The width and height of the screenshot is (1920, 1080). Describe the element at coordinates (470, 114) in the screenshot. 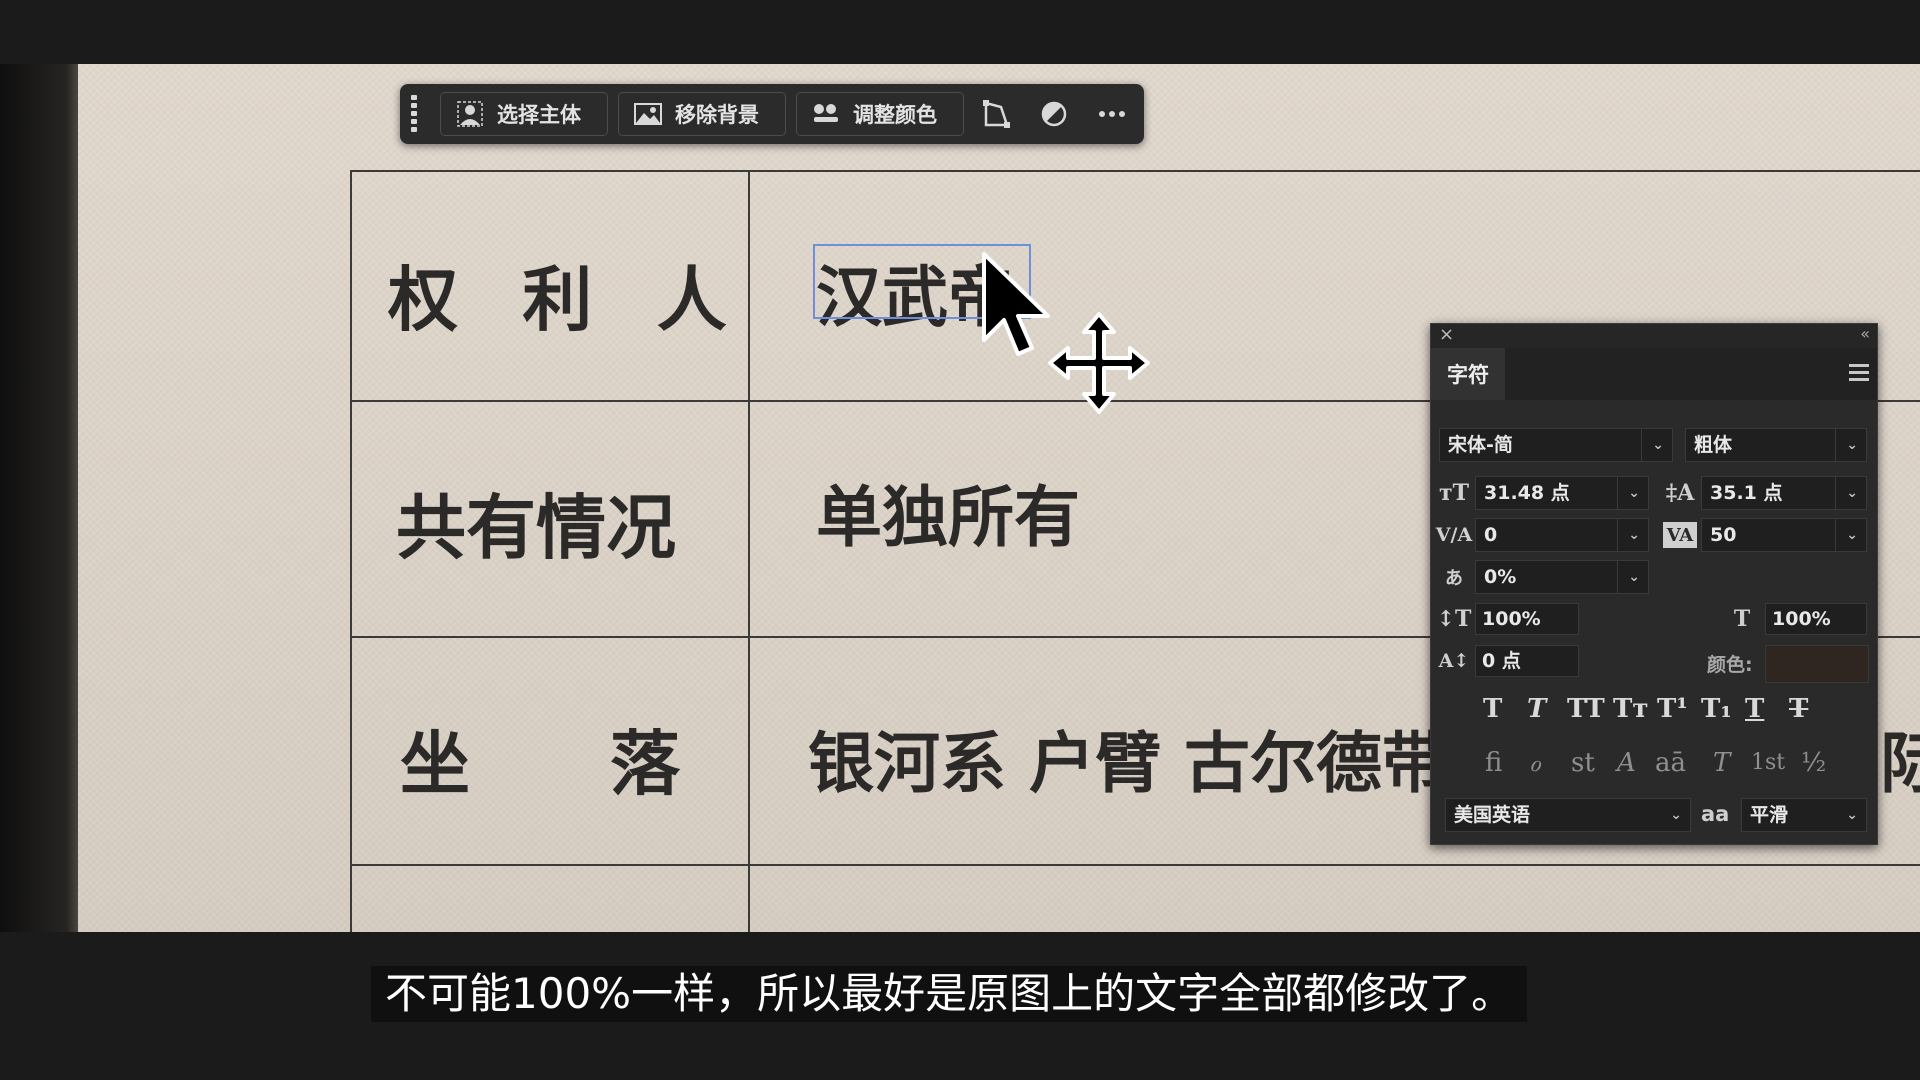

I see `person-icon` at that location.